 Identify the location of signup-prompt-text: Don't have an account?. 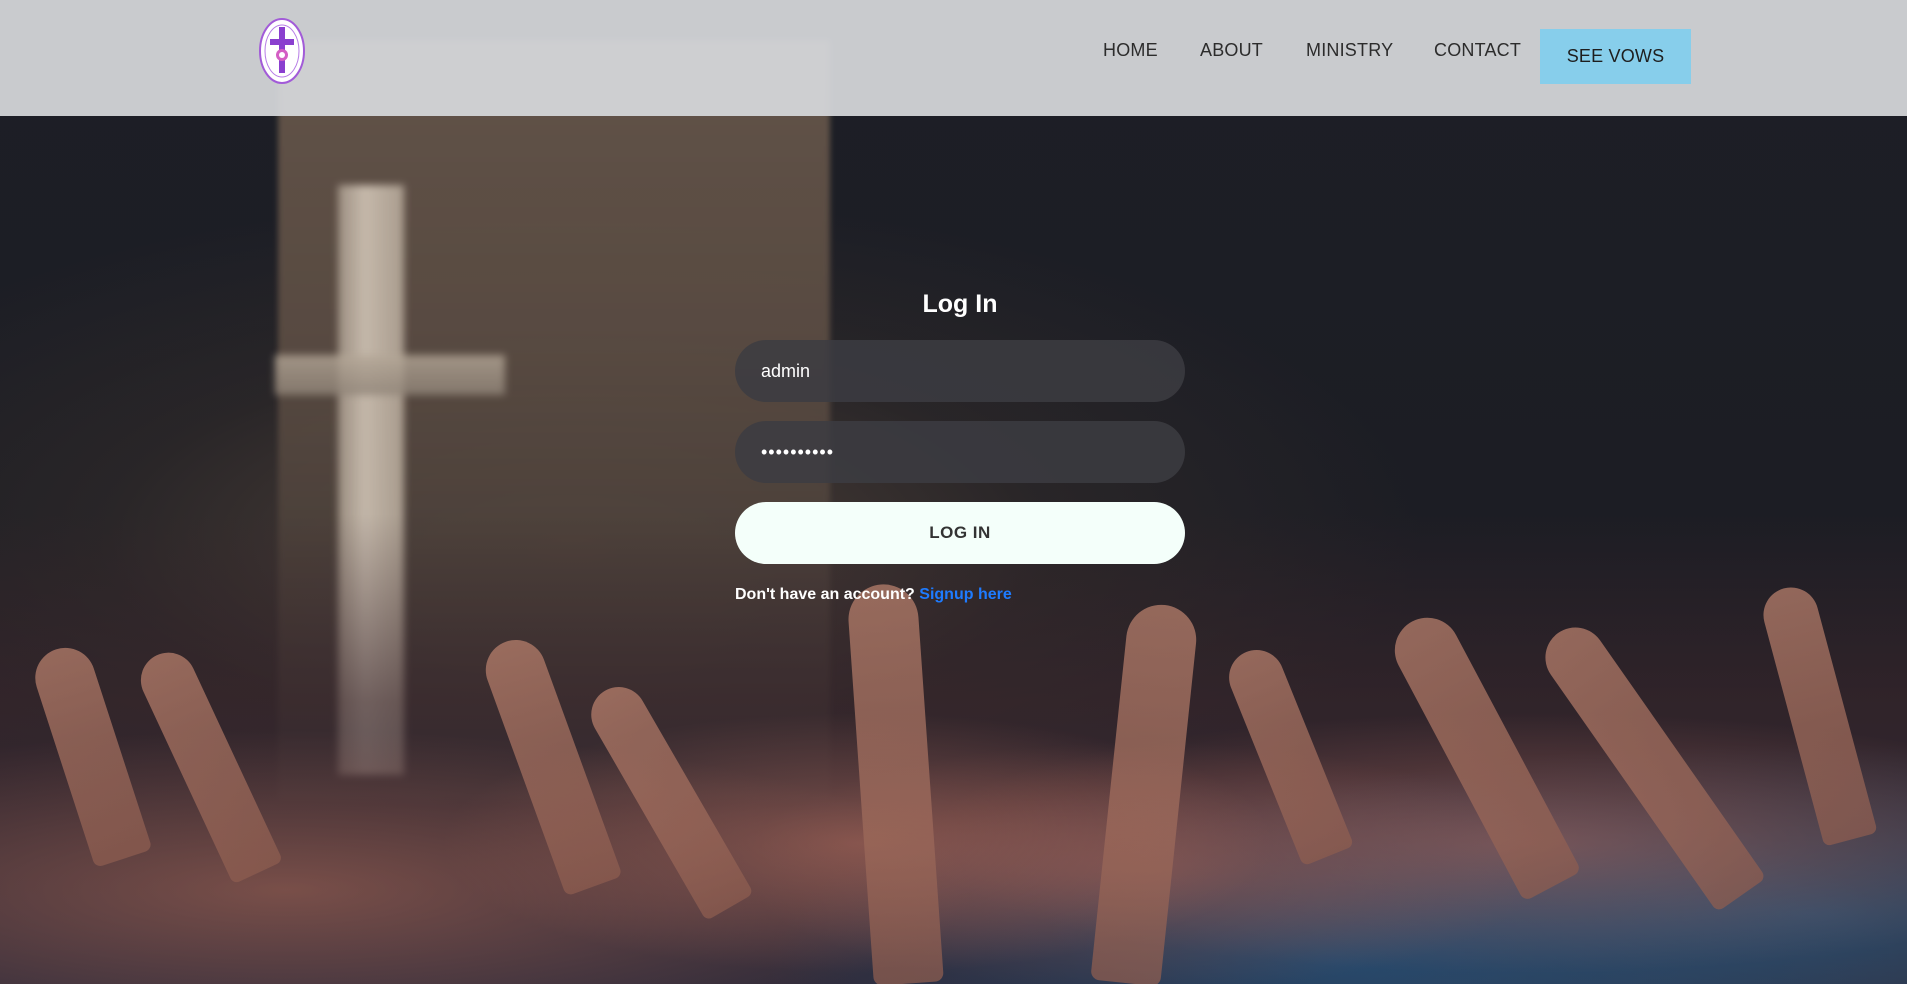
(825, 594).